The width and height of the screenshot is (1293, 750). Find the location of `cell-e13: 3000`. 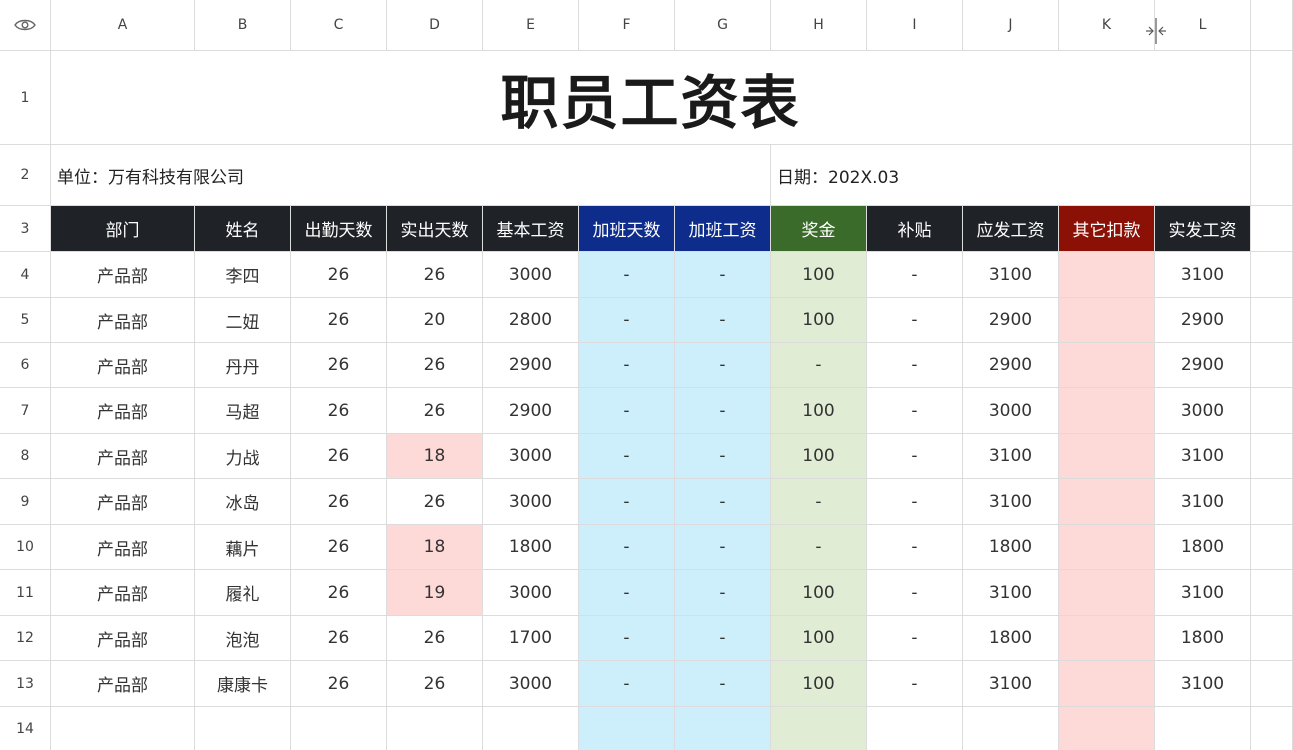

cell-e13: 3000 is located at coordinates (531, 684).